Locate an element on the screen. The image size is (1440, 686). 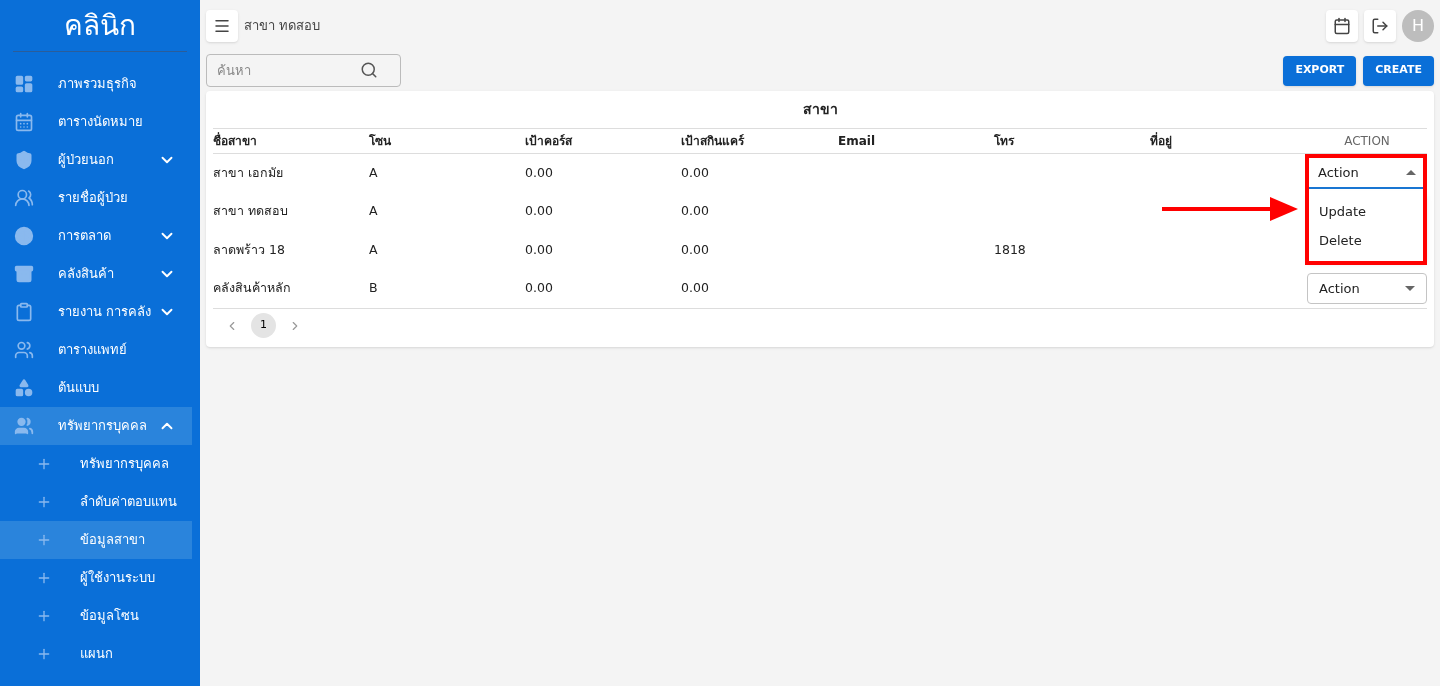
sidebar-subitem: ทรัพยากรบุคคล is located at coordinates (96, 464).